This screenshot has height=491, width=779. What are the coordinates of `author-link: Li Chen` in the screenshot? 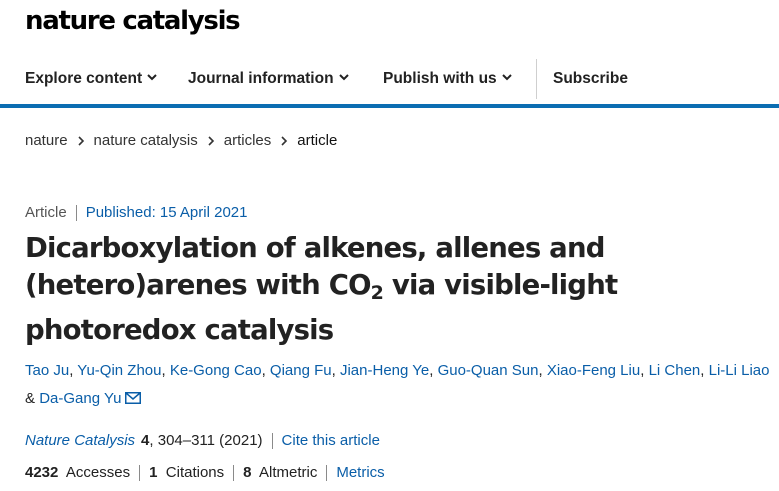 It's located at (675, 370).